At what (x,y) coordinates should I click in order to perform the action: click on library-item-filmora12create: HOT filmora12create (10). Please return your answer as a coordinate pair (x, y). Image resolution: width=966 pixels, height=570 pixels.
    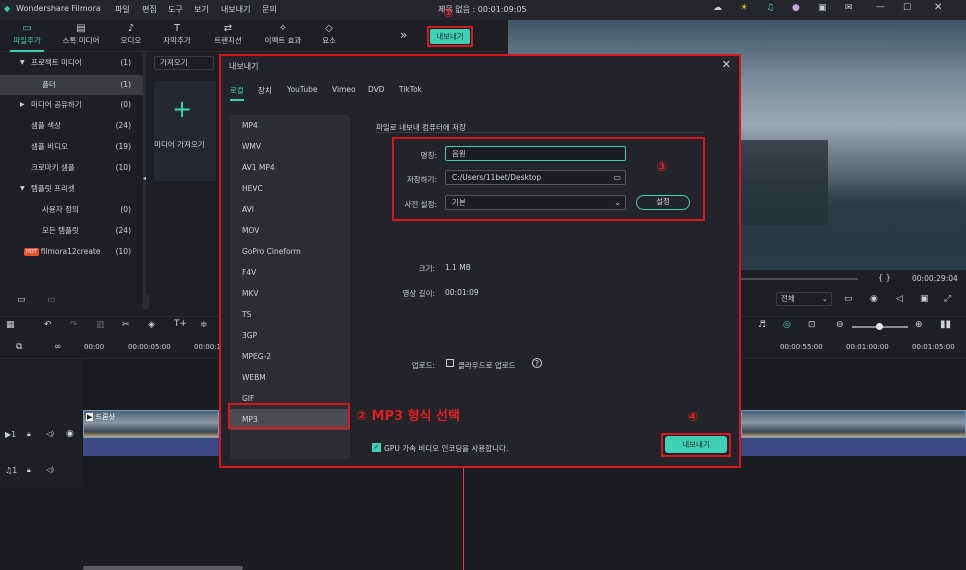
    Looking at the image, I should click on (71, 252).